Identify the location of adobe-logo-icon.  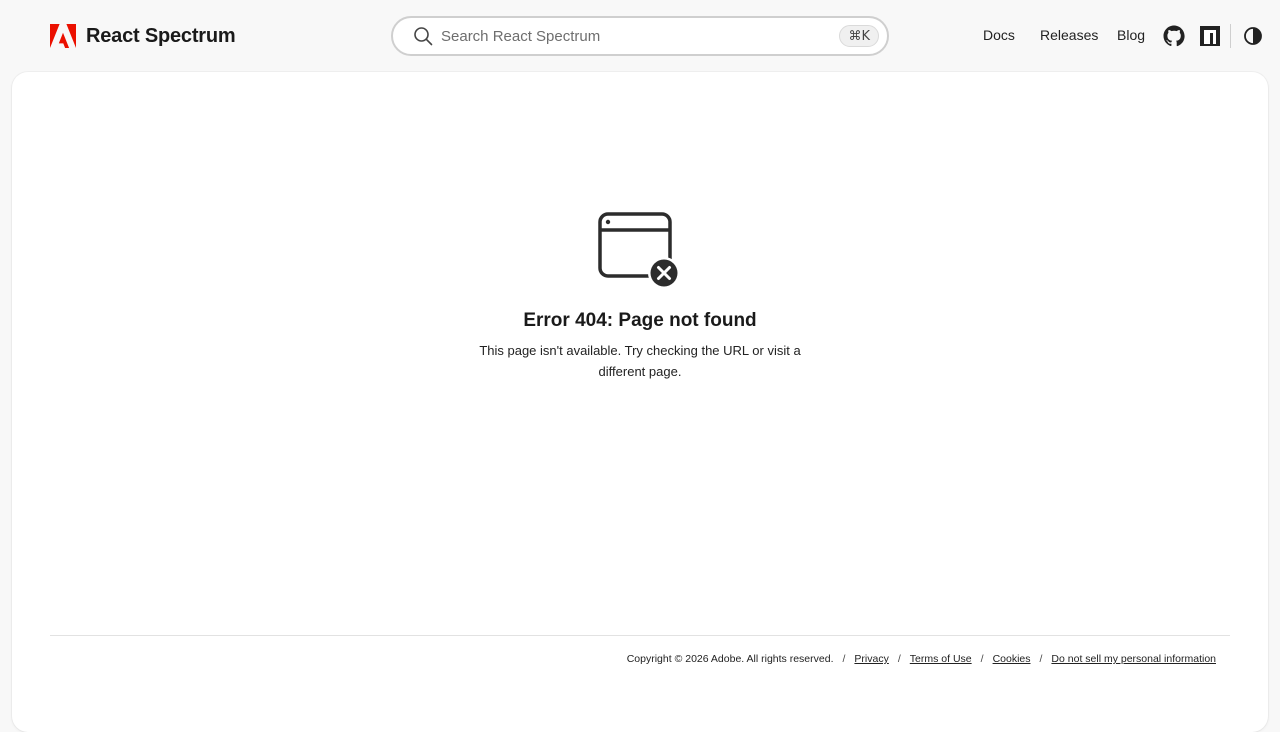
(63, 36).